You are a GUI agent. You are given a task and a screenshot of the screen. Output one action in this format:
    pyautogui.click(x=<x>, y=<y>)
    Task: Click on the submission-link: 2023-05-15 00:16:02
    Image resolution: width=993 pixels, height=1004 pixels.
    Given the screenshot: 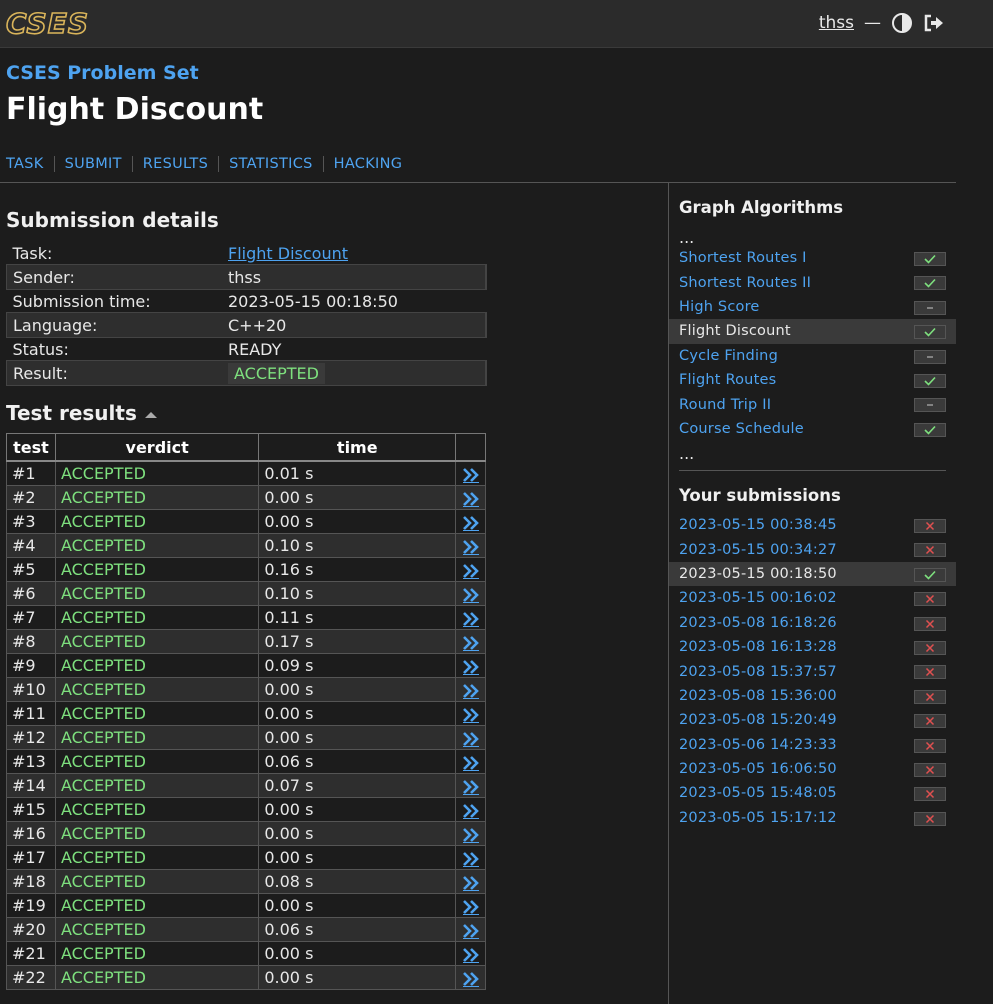 What is the action you would take?
    pyautogui.click(x=758, y=598)
    